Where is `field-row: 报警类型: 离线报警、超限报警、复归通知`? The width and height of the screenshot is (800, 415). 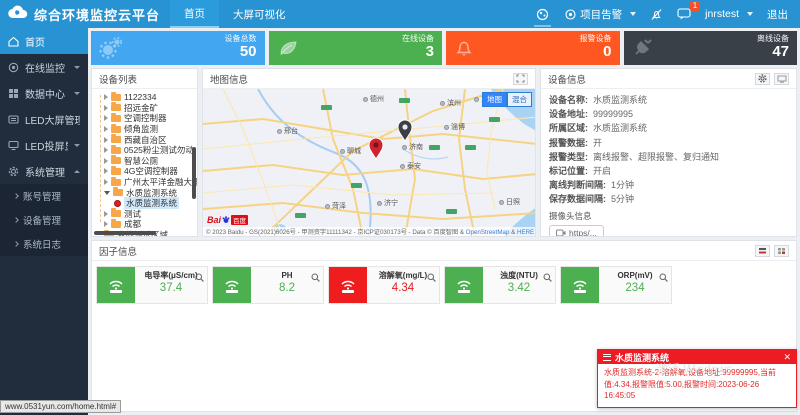
field-row: 报警类型: 离线报警、超限报警、复归通知 is located at coordinates (634, 156).